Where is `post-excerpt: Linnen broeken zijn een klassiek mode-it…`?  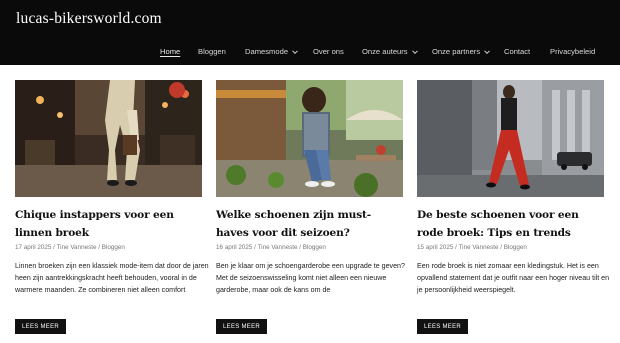 post-excerpt: Linnen broeken zijn een klassiek mode-it… is located at coordinates (112, 278).